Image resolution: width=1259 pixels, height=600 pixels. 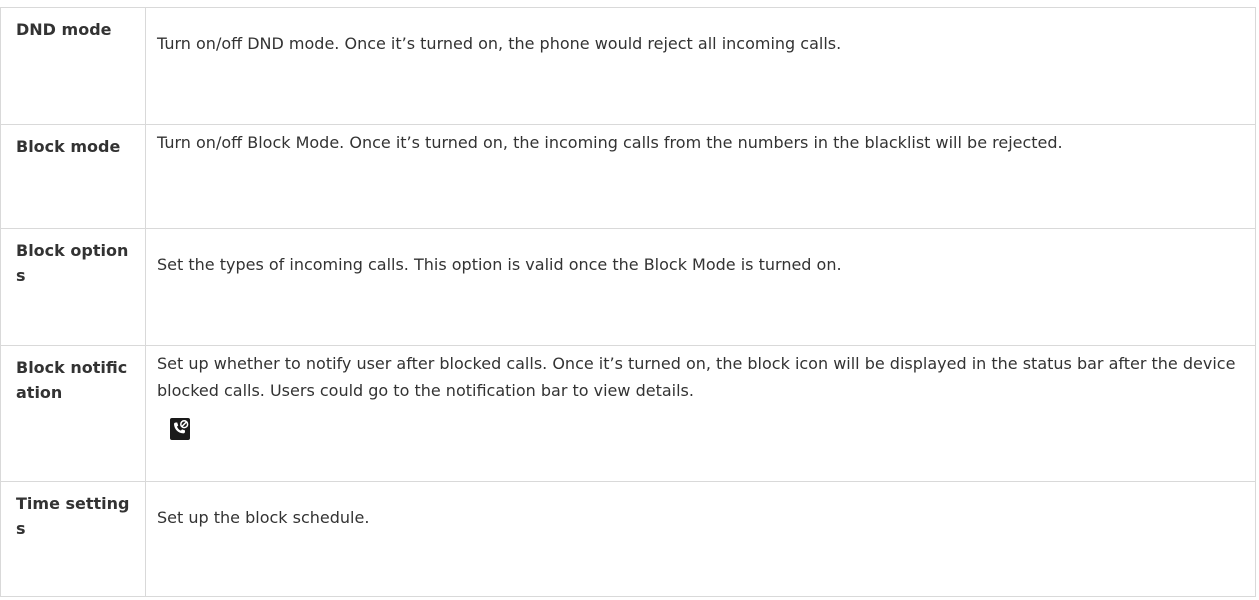 What do you see at coordinates (73, 66) in the screenshot?
I see `setting-name: DND mode` at bounding box center [73, 66].